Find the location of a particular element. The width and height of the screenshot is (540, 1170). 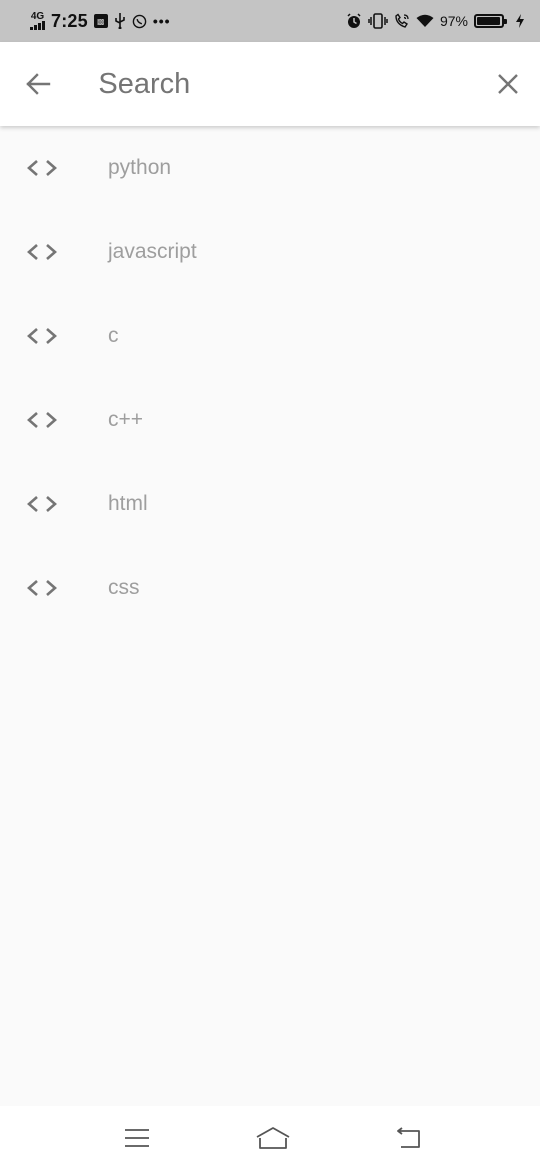

battery-percent: 97% is located at coordinates (453, 21).